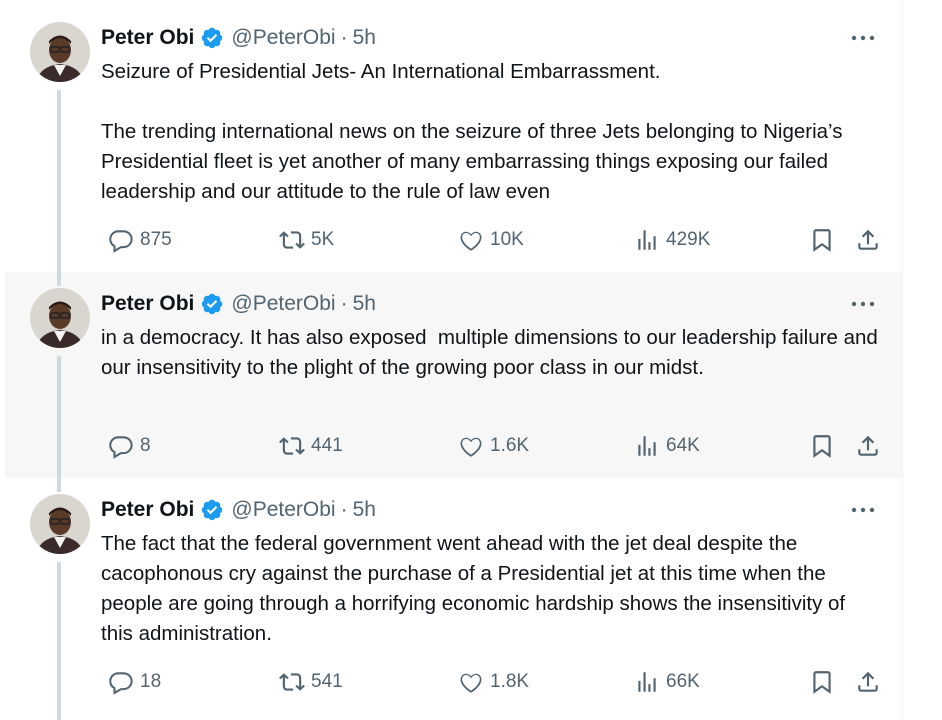 The image size is (942, 720). What do you see at coordinates (306, 240) in the screenshot?
I see `retweet-button: 5K` at bounding box center [306, 240].